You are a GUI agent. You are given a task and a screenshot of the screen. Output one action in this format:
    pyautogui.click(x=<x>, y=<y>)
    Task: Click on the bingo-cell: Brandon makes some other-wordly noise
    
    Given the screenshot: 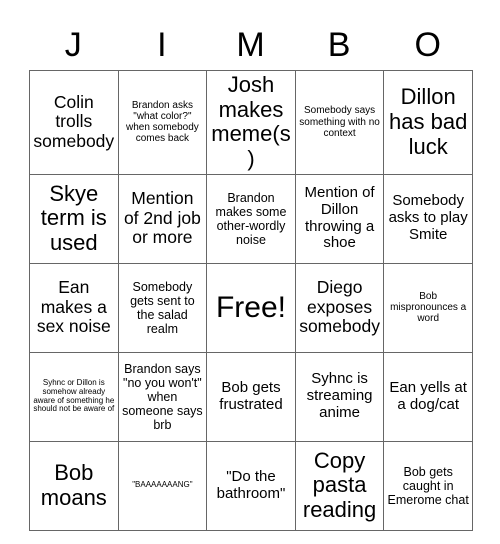 What is the action you would take?
    pyautogui.click(x=251, y=218)
    